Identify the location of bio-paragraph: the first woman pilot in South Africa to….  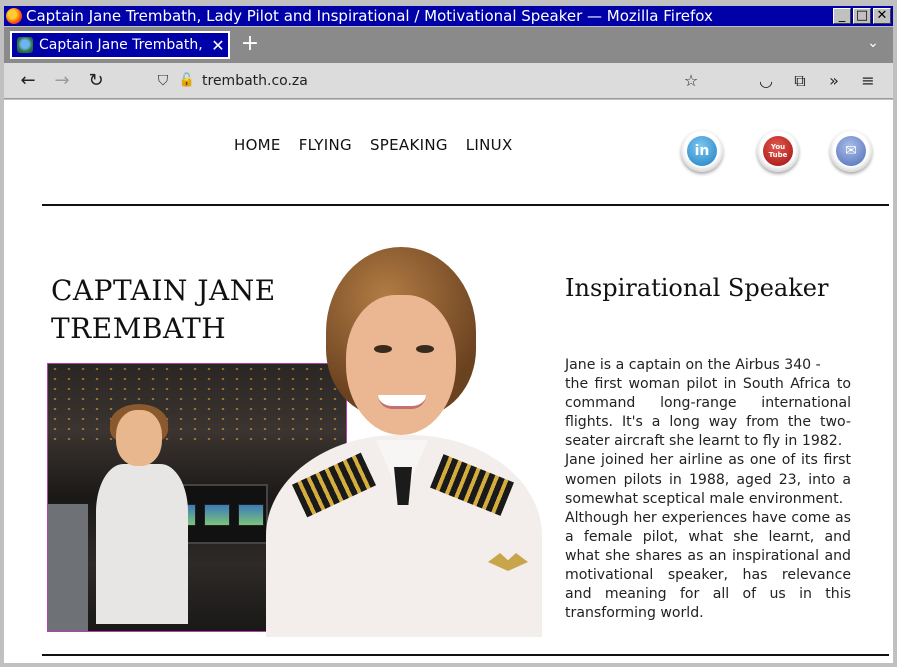
(708, 413).